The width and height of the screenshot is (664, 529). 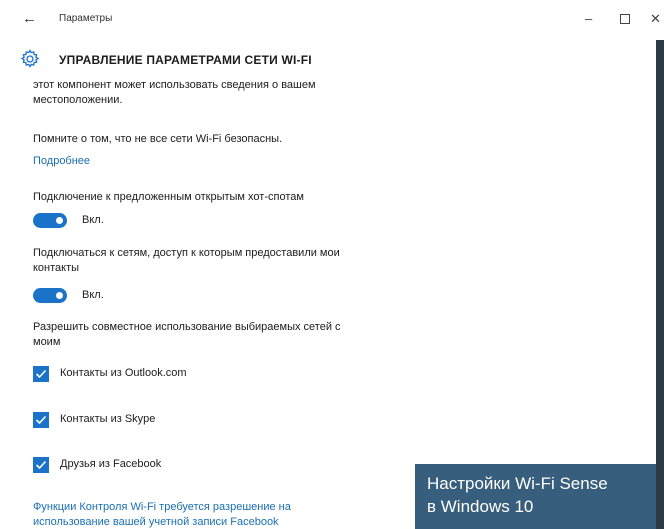 I want to click on hotspot-toggle, so click(x=50, y=220).